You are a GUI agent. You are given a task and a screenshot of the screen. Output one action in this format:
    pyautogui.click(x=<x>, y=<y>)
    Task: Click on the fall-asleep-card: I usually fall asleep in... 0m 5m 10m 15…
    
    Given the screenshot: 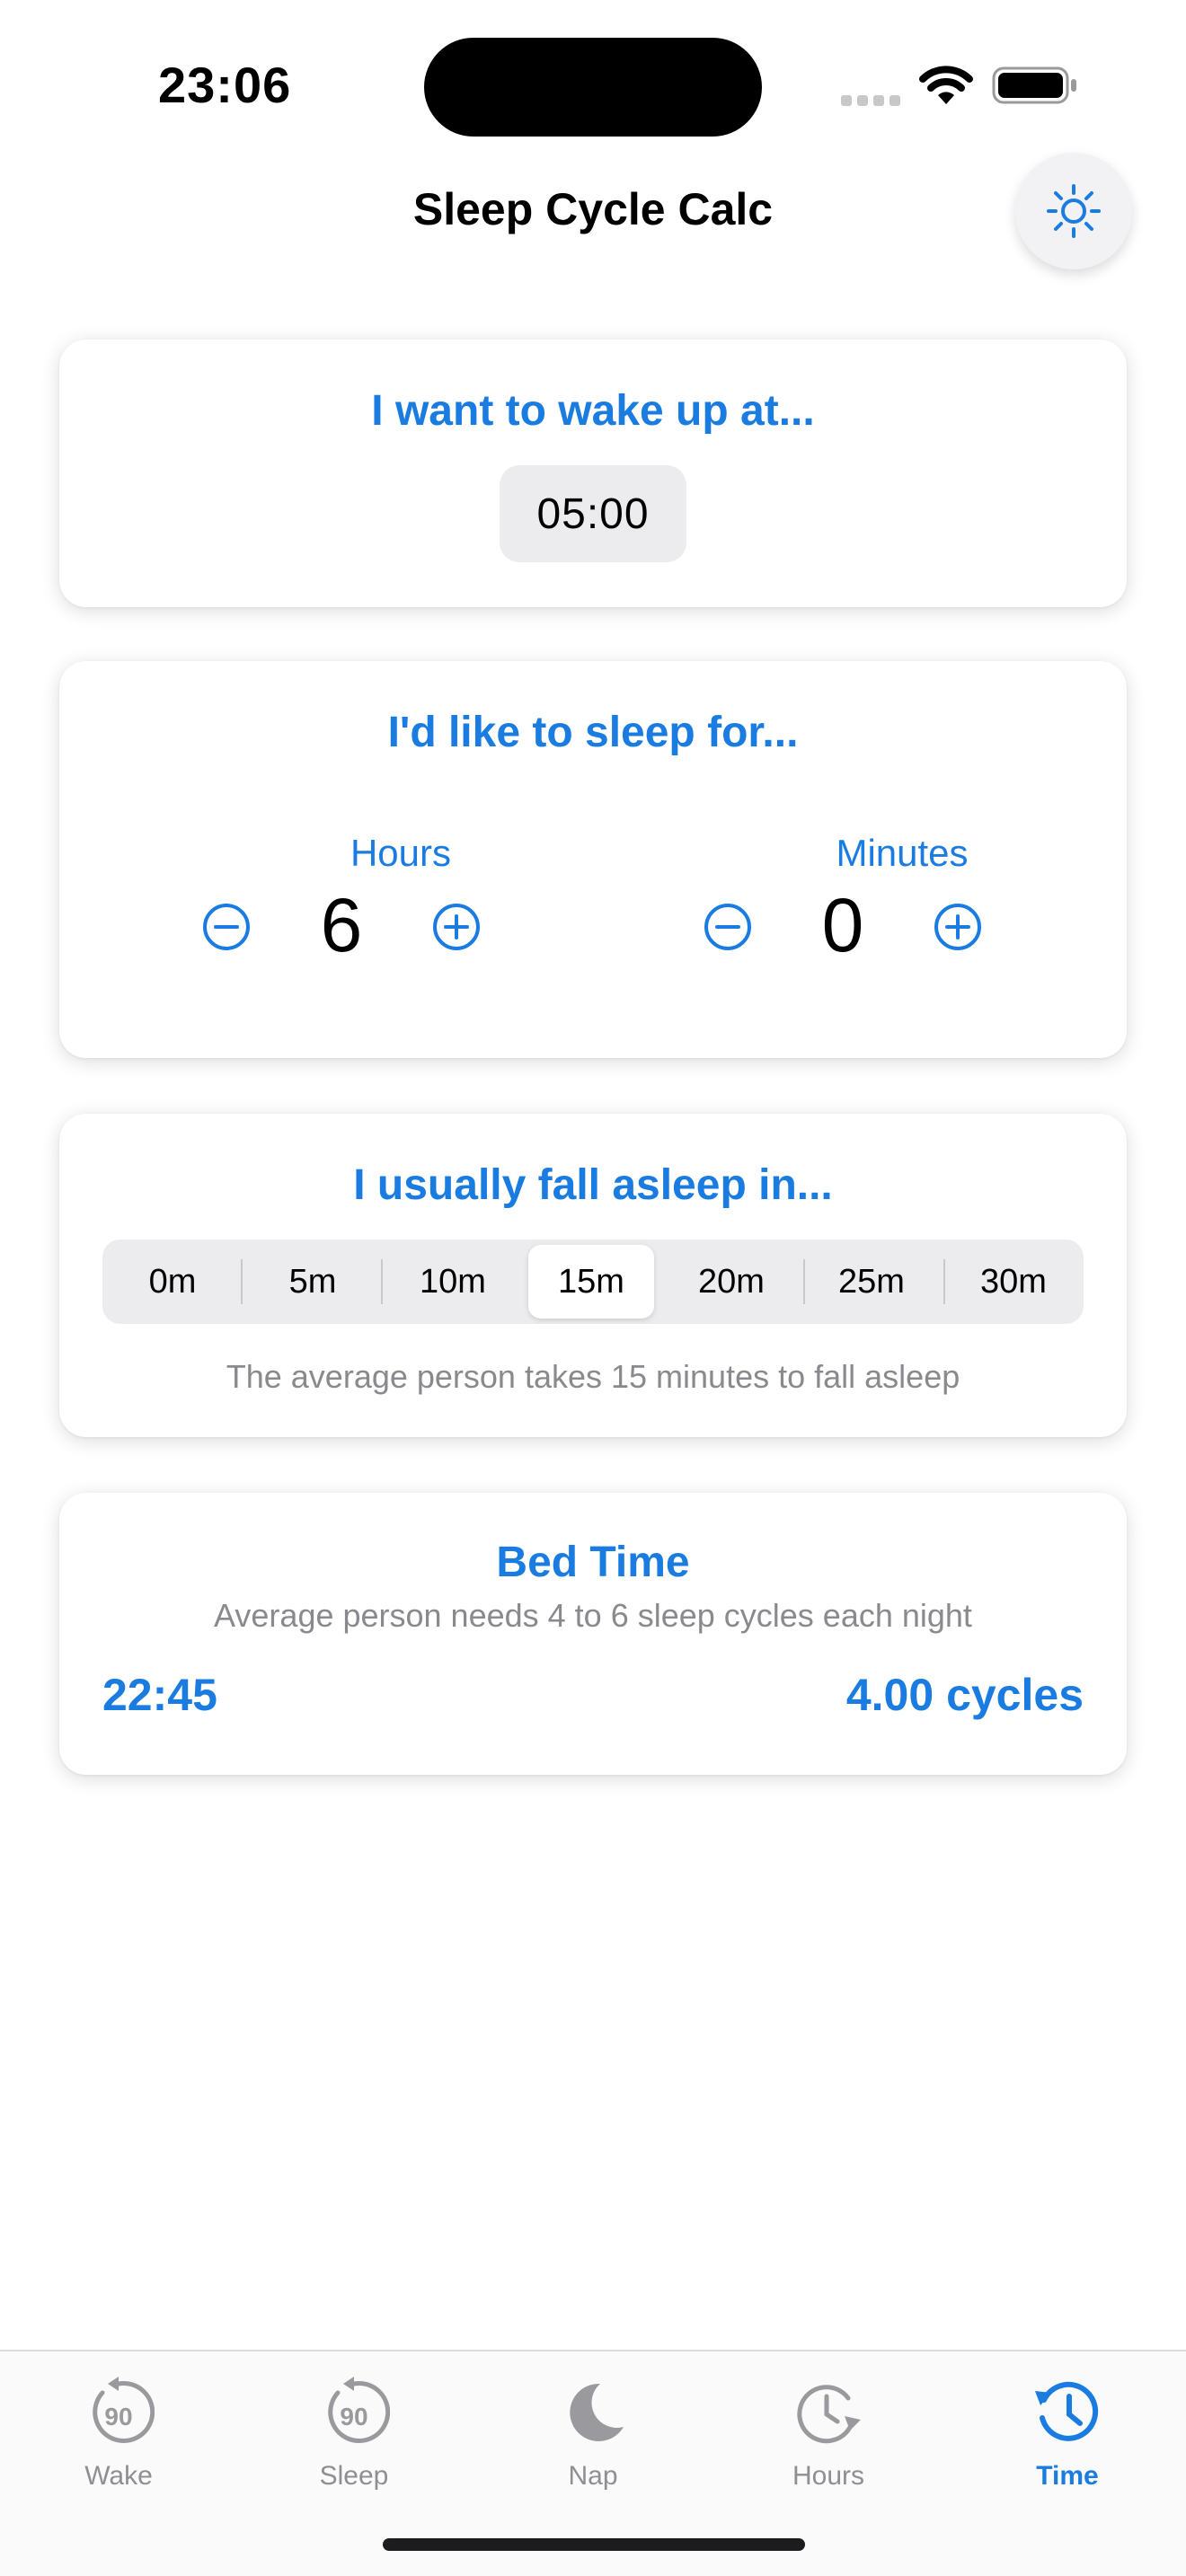 What is the action you would take?
    pyautogui.click(x=593, y=1275)
    